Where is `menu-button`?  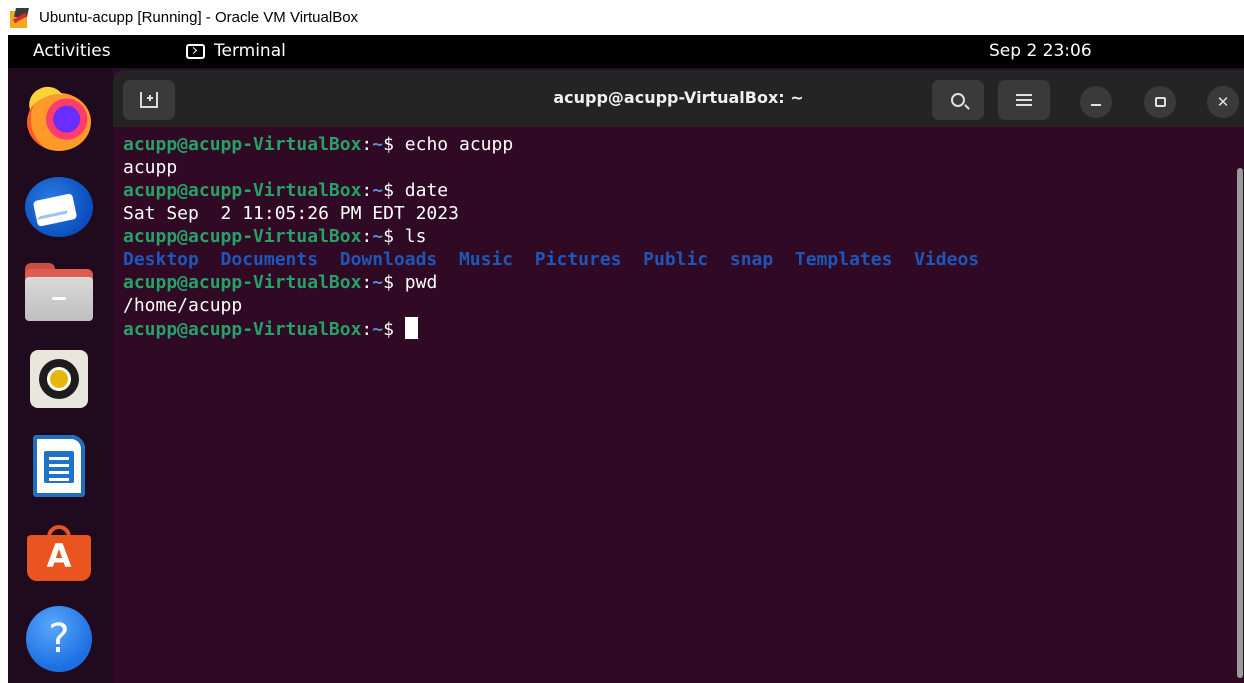 menu-button is located at coordinates (1024, 100).